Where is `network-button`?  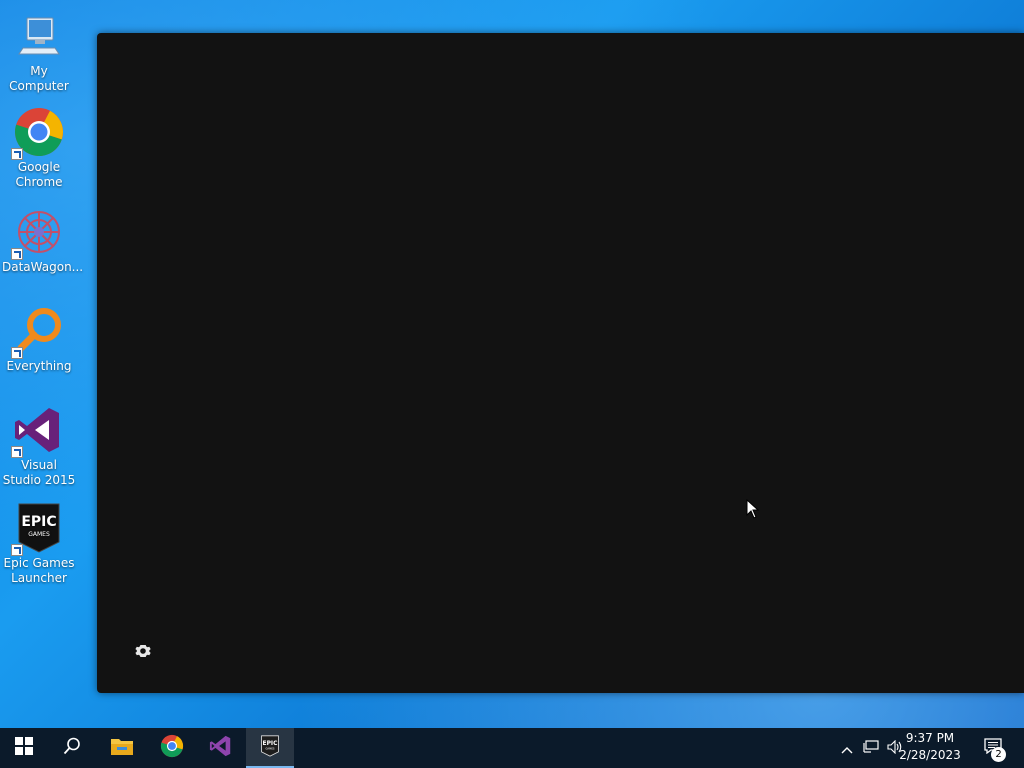 network-button is located at coordinates (871, 748).